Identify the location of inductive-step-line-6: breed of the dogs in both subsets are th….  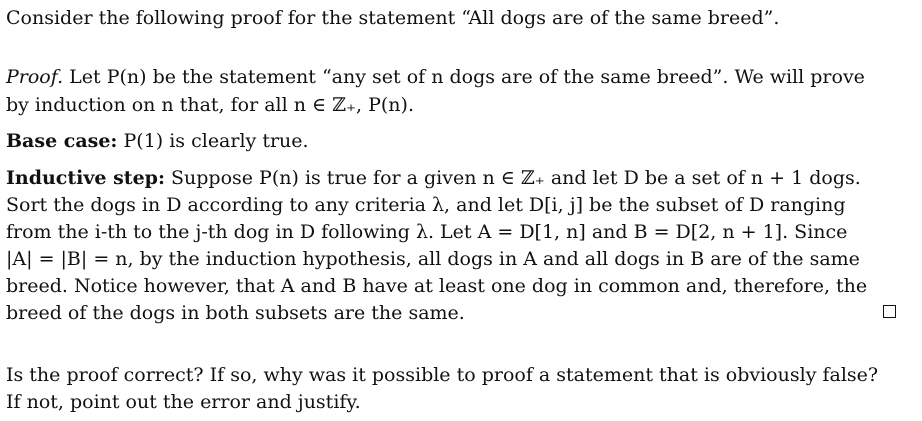
(235, 313).